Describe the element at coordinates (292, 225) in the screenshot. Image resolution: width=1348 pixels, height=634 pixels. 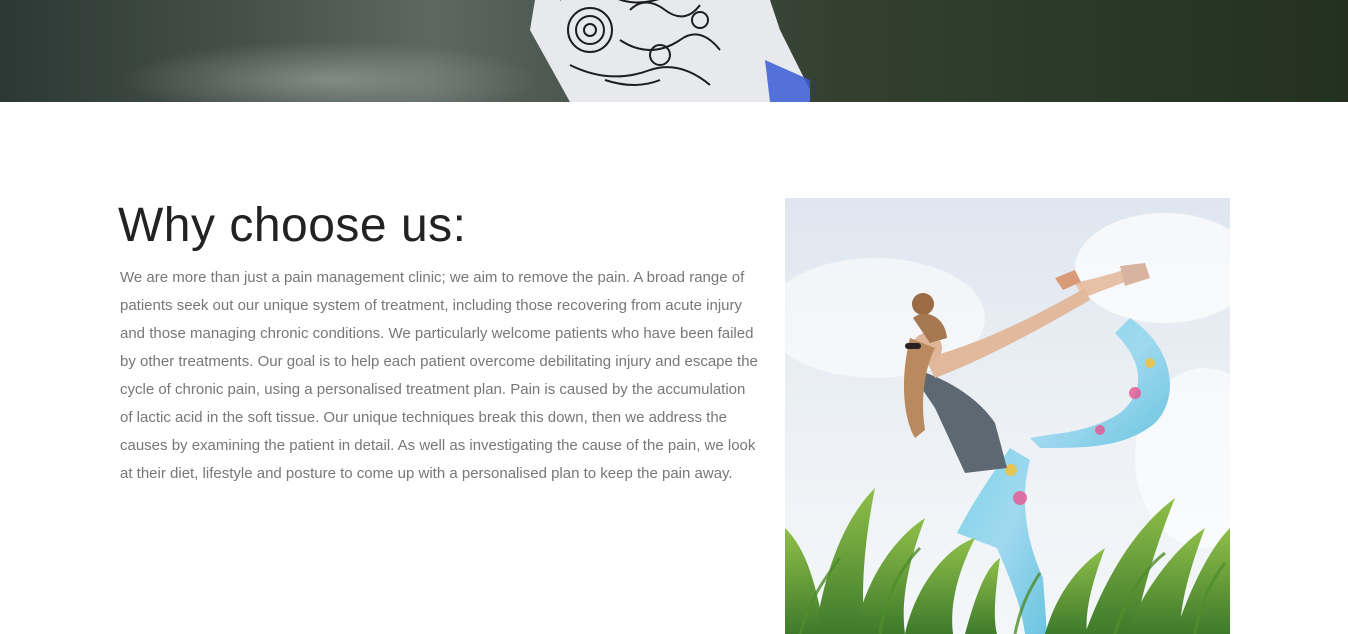
I see `section-heading: Why choose us:` at that location.